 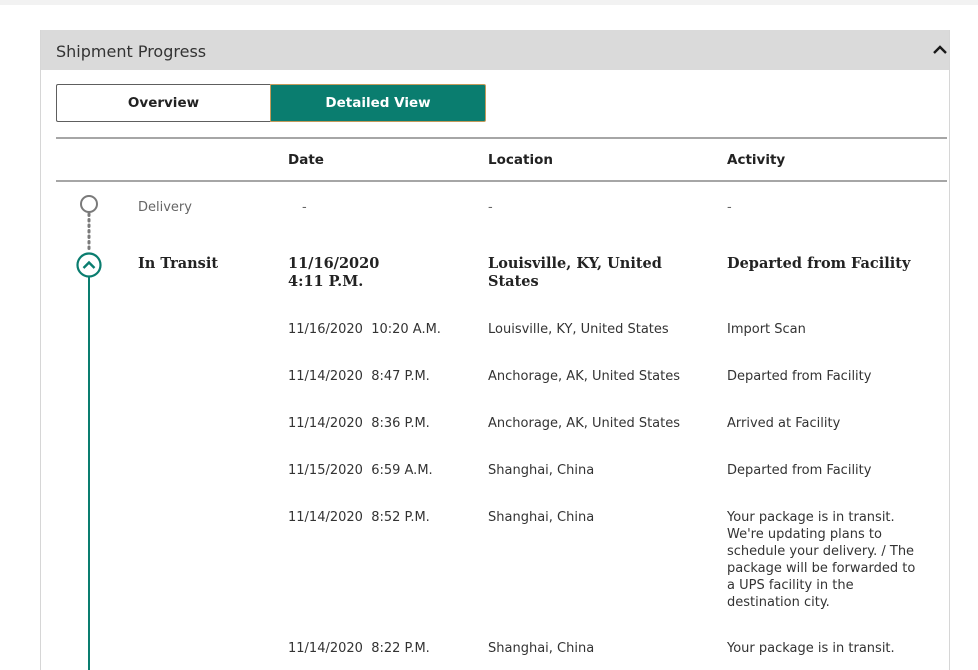 I want to click on milestone-date: 11/16/2020 4:11 P.M., so click(x=378, y=273).